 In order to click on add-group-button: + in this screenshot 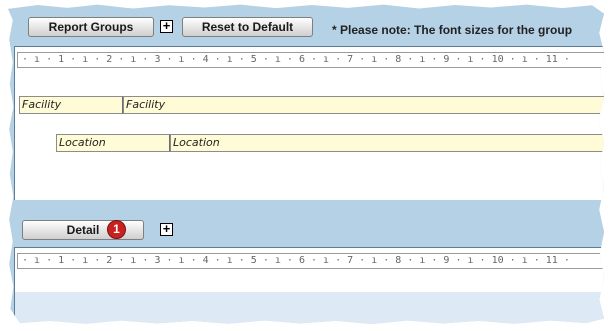, I will do `click(166, 26)`.